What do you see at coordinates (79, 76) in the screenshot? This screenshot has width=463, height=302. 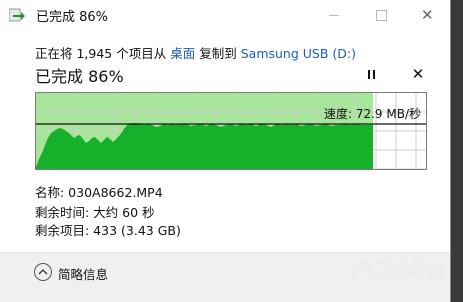 I see `progress-heading: 已完成 86%` at bounding box center [79, 76].